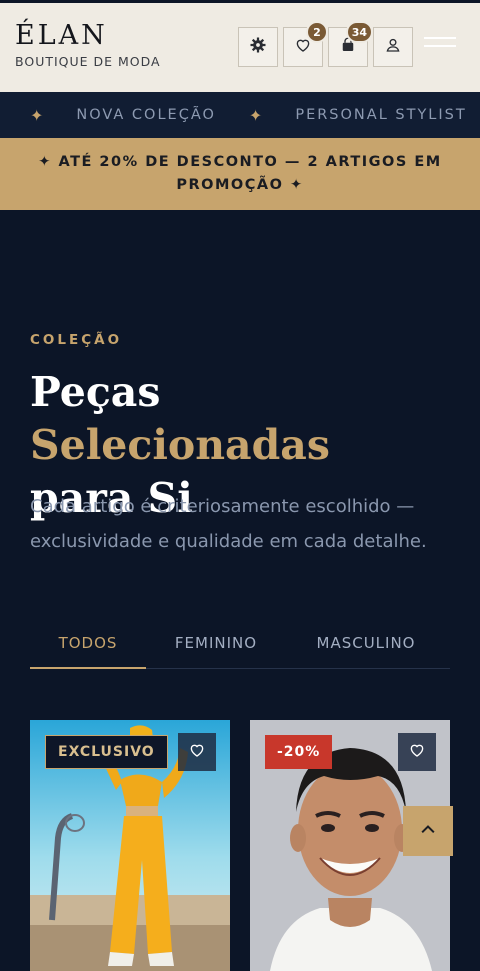  Describe the element at coordinates (366, 645) in the screenshot. I see `tab-masculino: MASCULINO` at that location.